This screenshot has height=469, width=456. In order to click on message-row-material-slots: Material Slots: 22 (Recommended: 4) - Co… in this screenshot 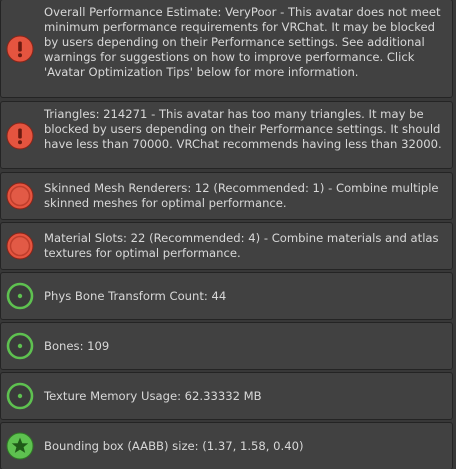, I will do `click(226, 246)`.